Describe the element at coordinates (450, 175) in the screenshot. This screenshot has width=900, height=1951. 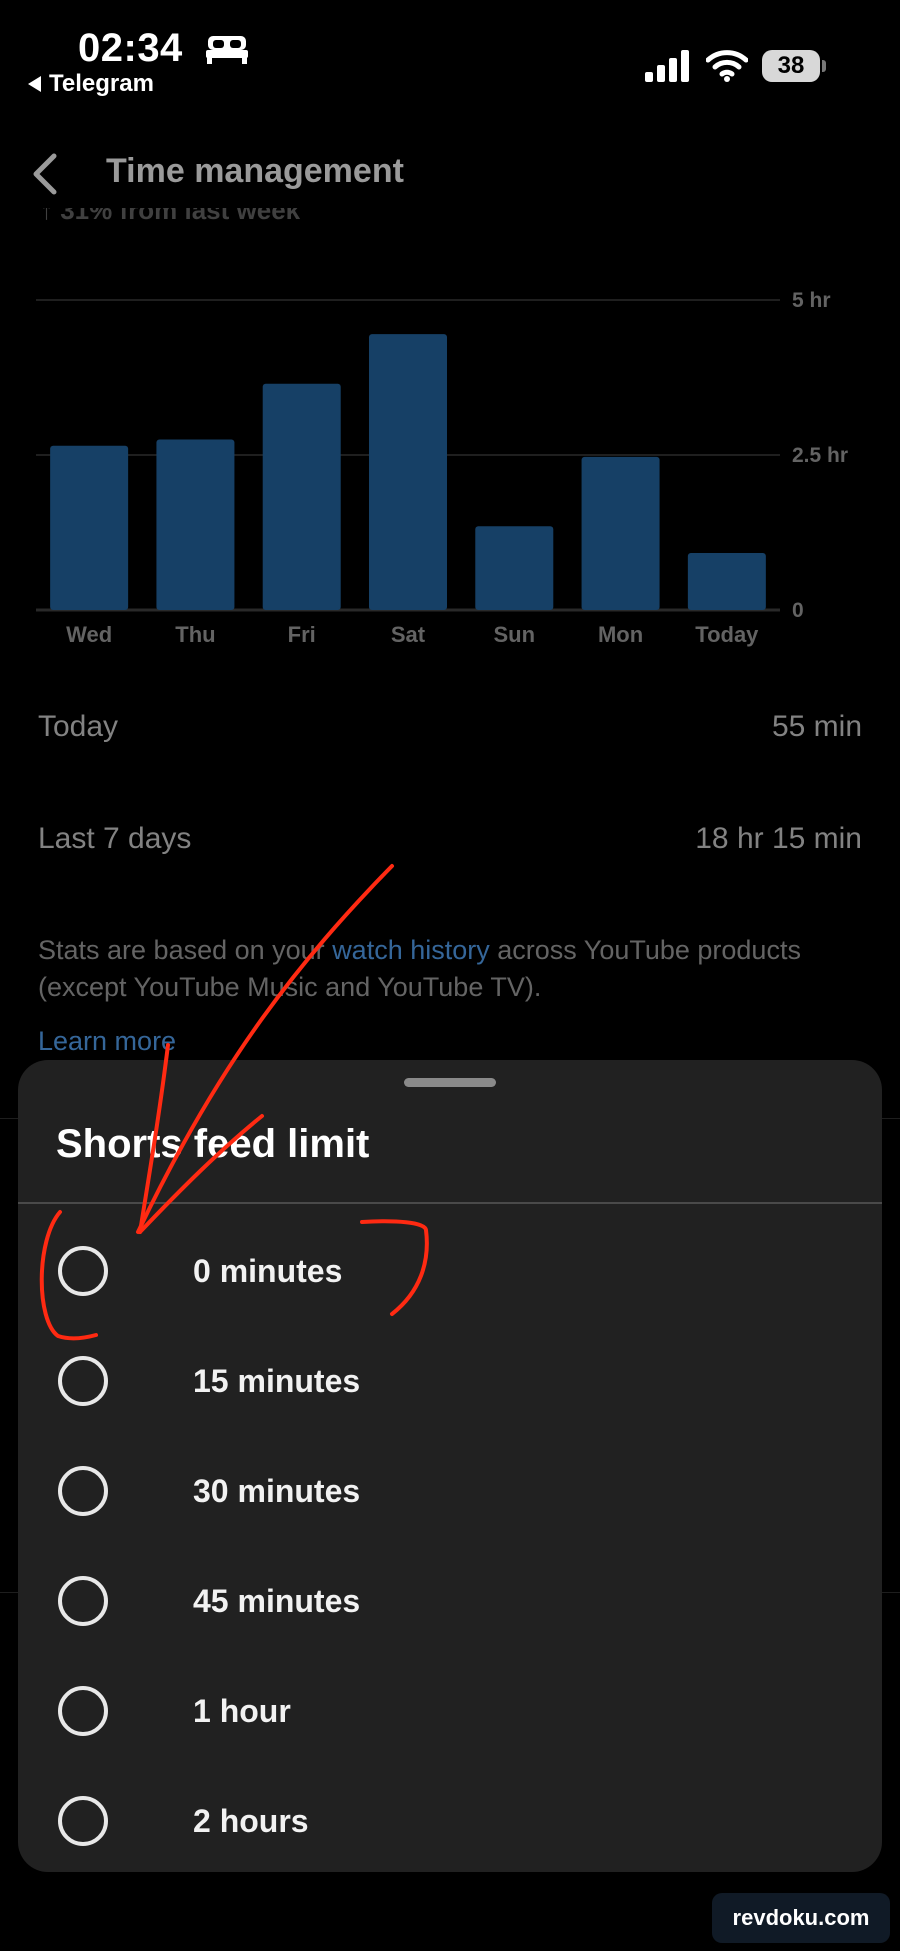
I see `page-header: Time management` at that location.